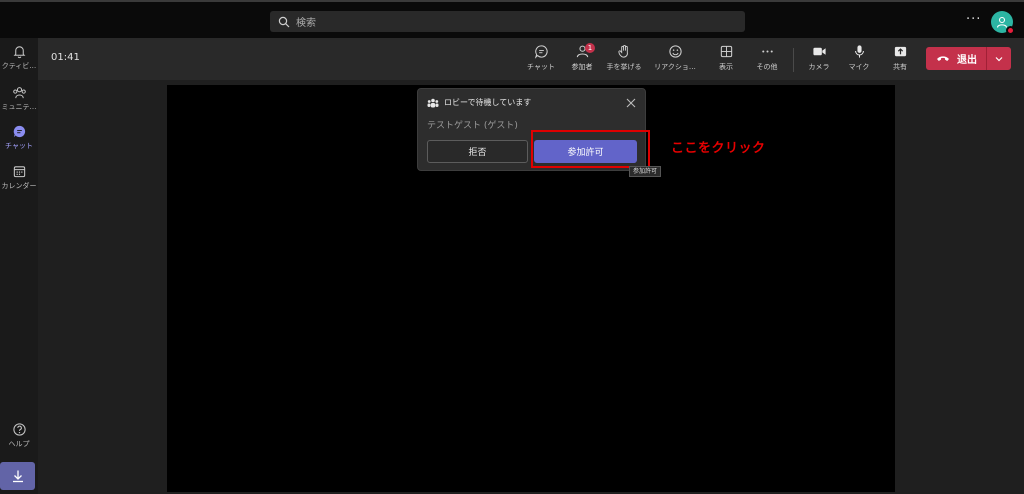 This screenshot has height=494, width=1024. I want to click on rail-item-calendar: カレンダー, so click(19, 182).